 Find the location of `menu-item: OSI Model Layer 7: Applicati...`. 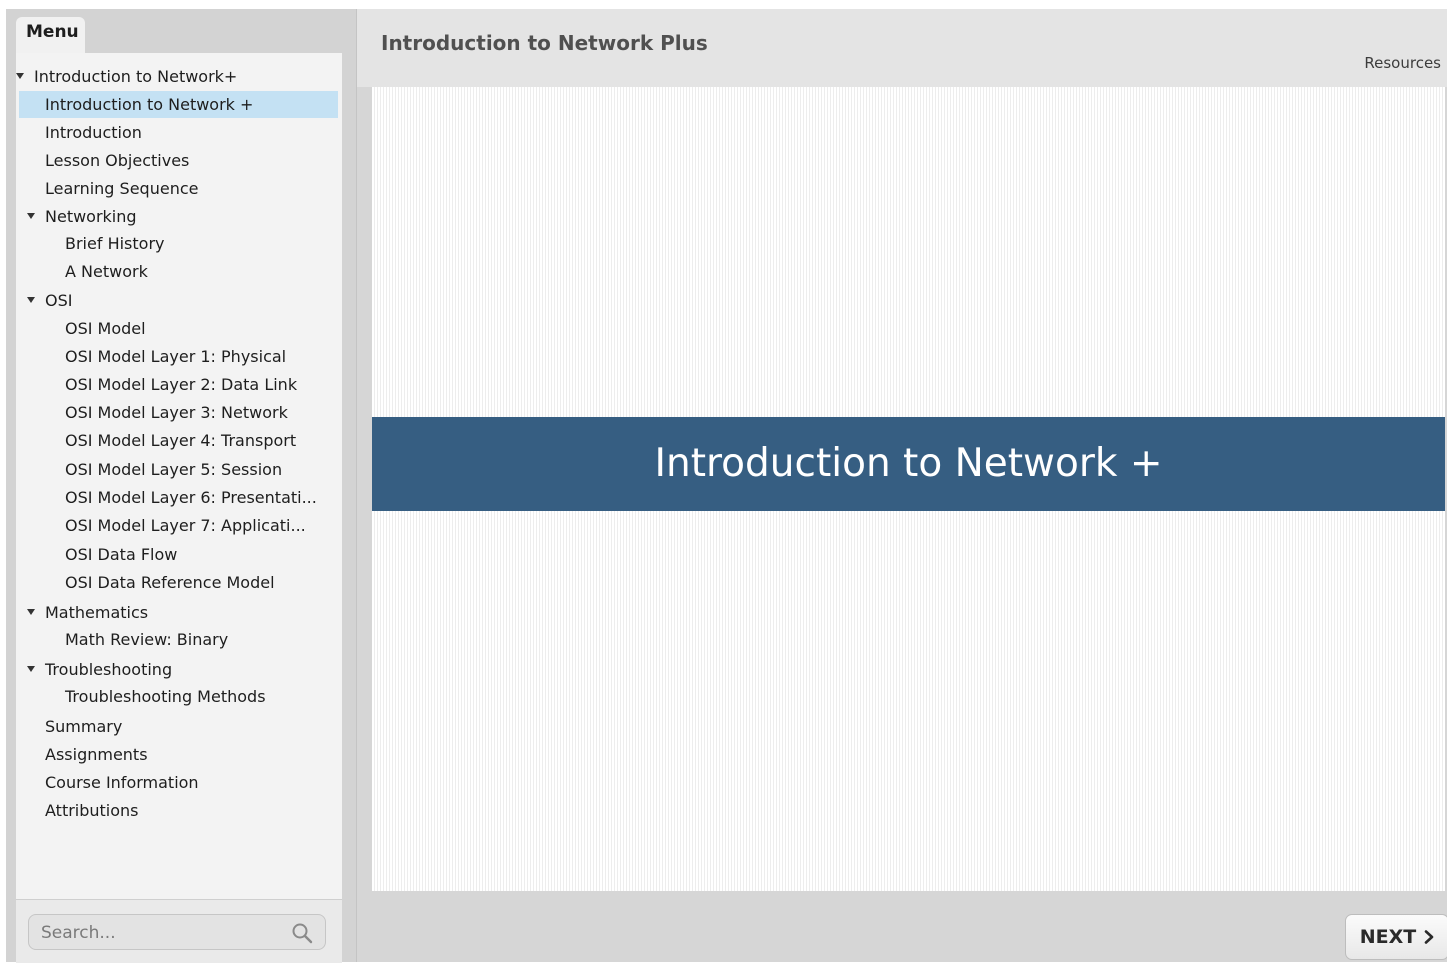

menu-item: OSI Model Layer 7: Applicati... is located at coordinates (179, 525).